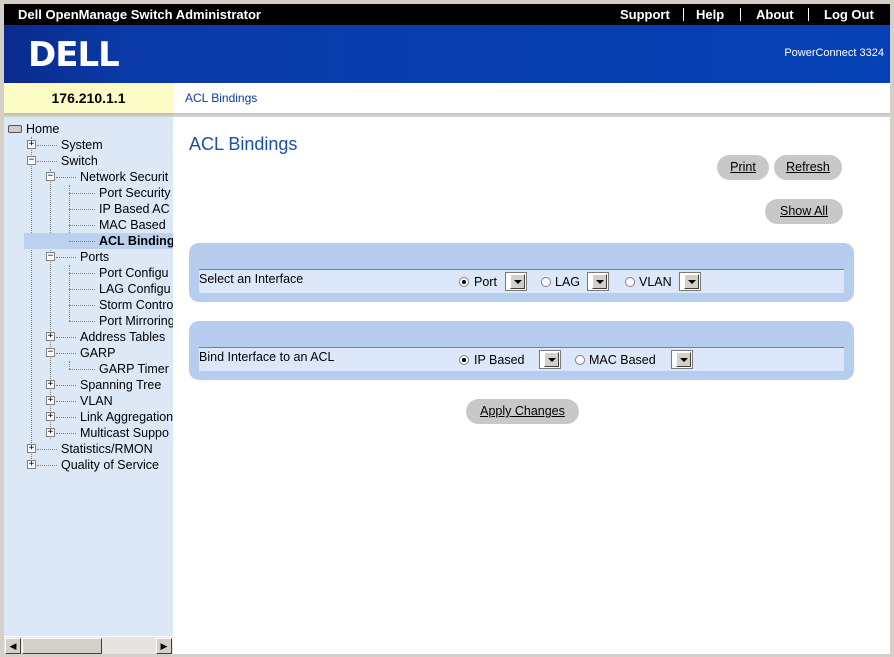  What do you see at coordinates (134, 369) in the screenshot?
I see `tree-label: GARP Timer` at bounding box center [134, 369].